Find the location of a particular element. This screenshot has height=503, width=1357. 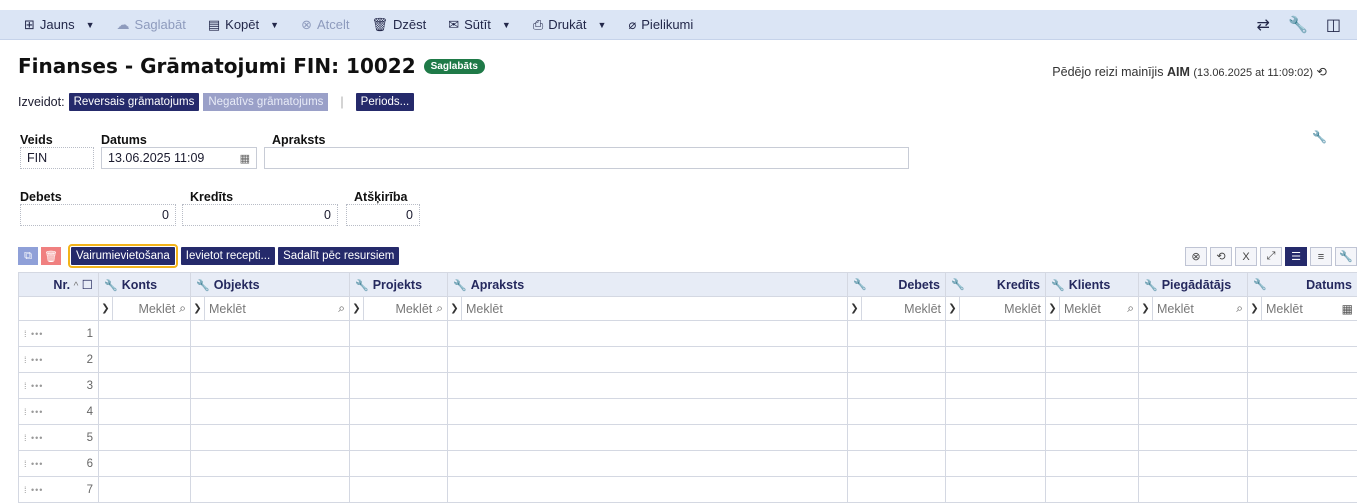

col-client: 🔧Klients is located at coordinates (1092, 285).